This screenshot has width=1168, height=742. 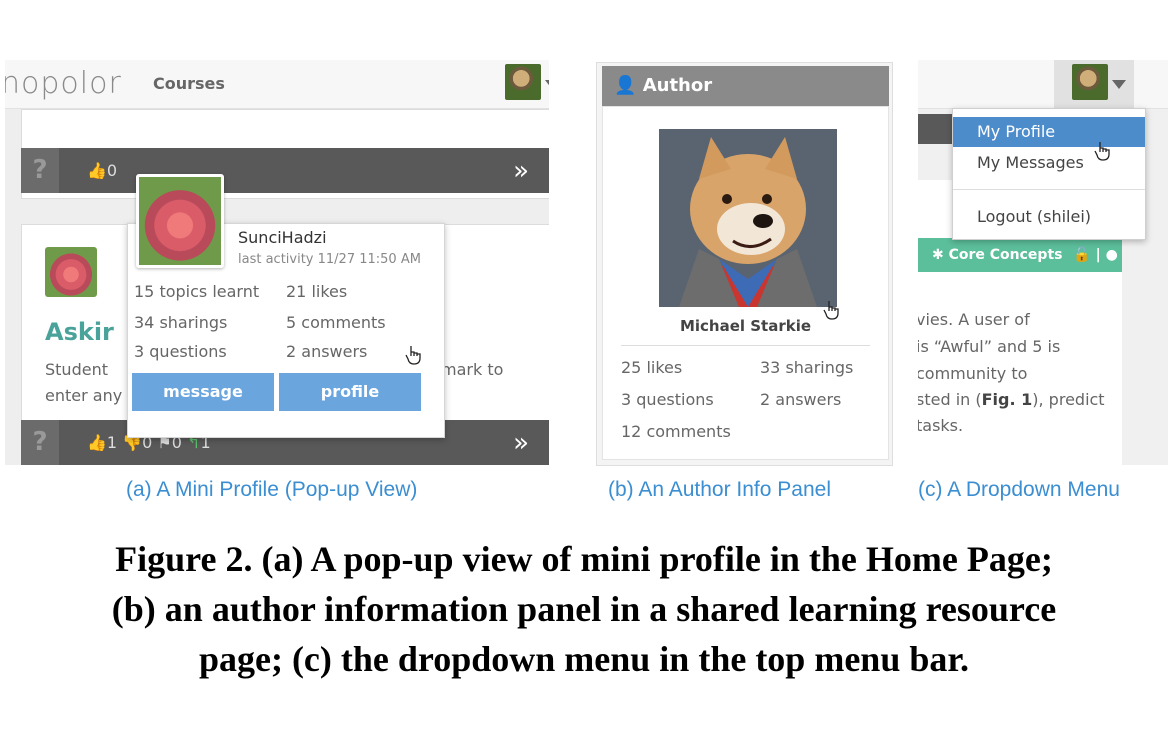 What do you see at coordinates (285, 170) in the screenshot?
I see `post-action-bar: ? 👍0 »` at bounding box center [285, 170].